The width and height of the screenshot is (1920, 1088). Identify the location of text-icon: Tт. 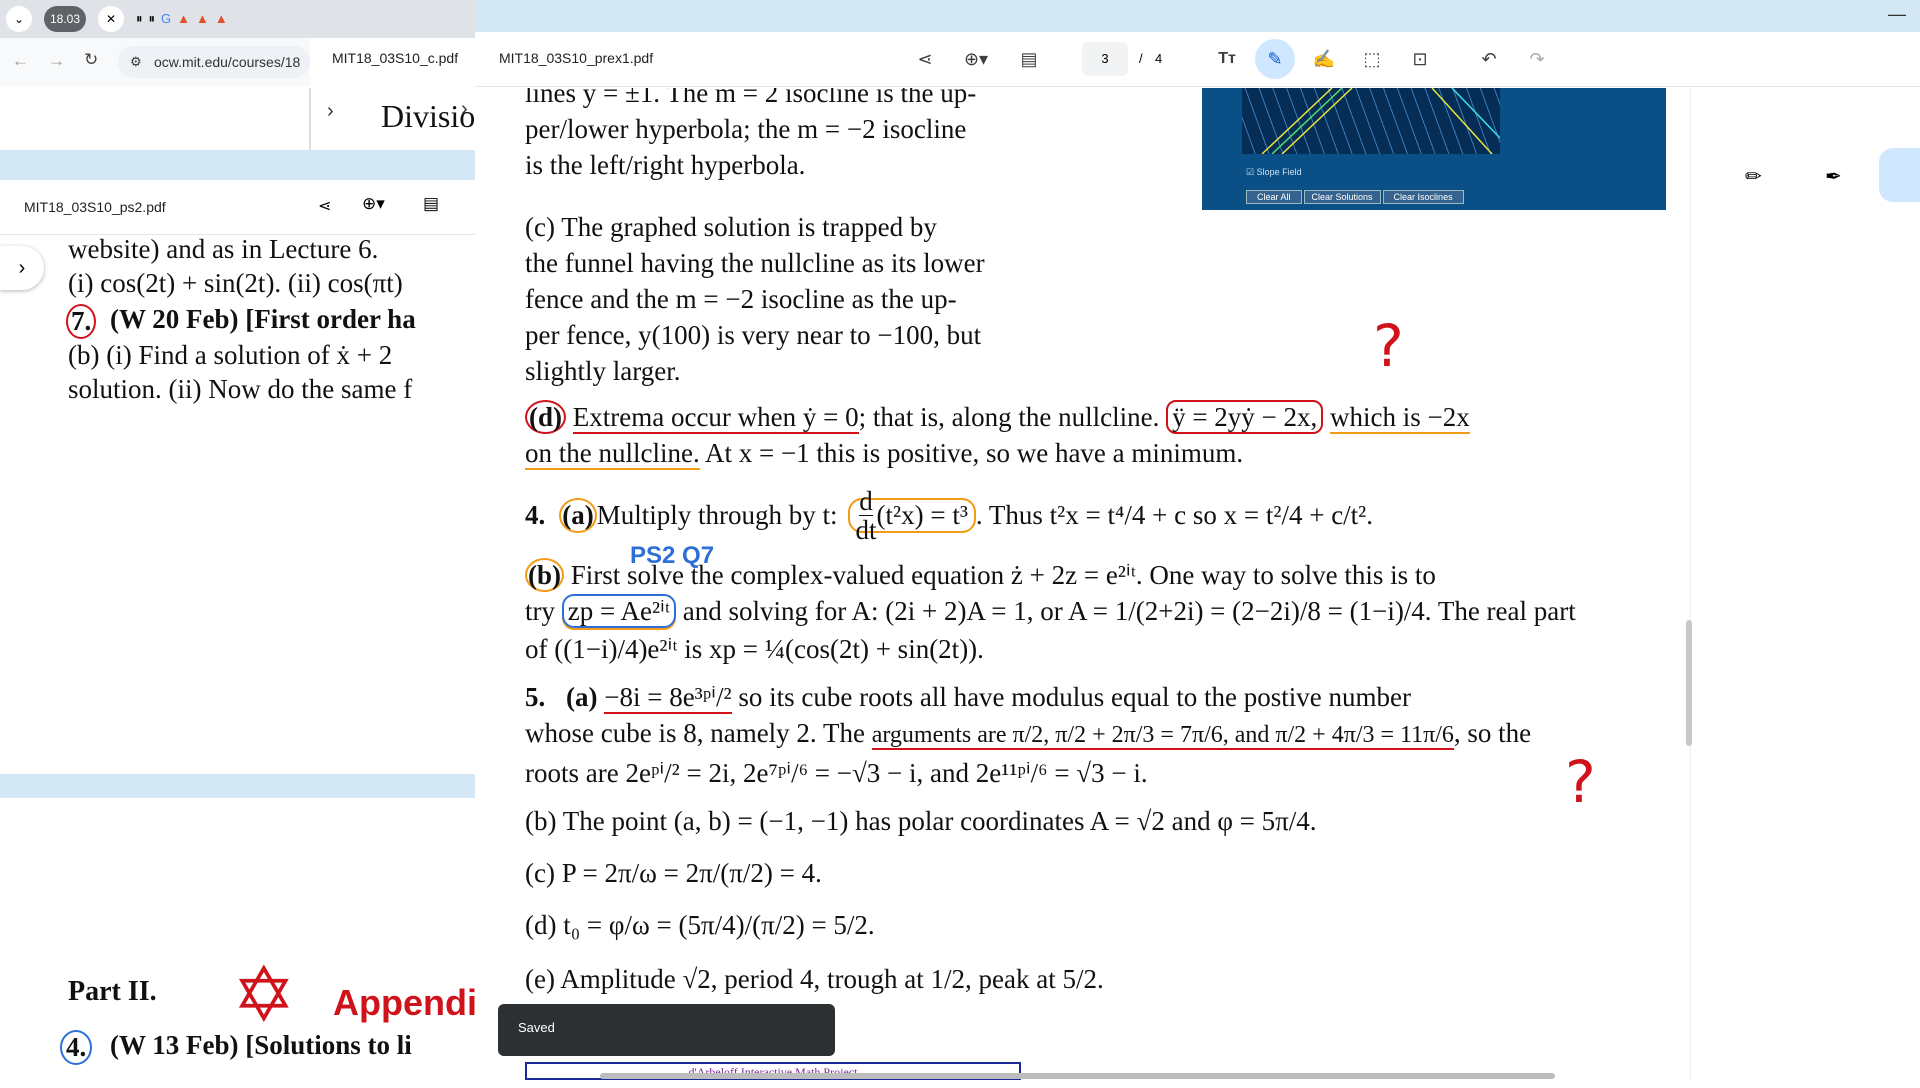
(1227, 59).